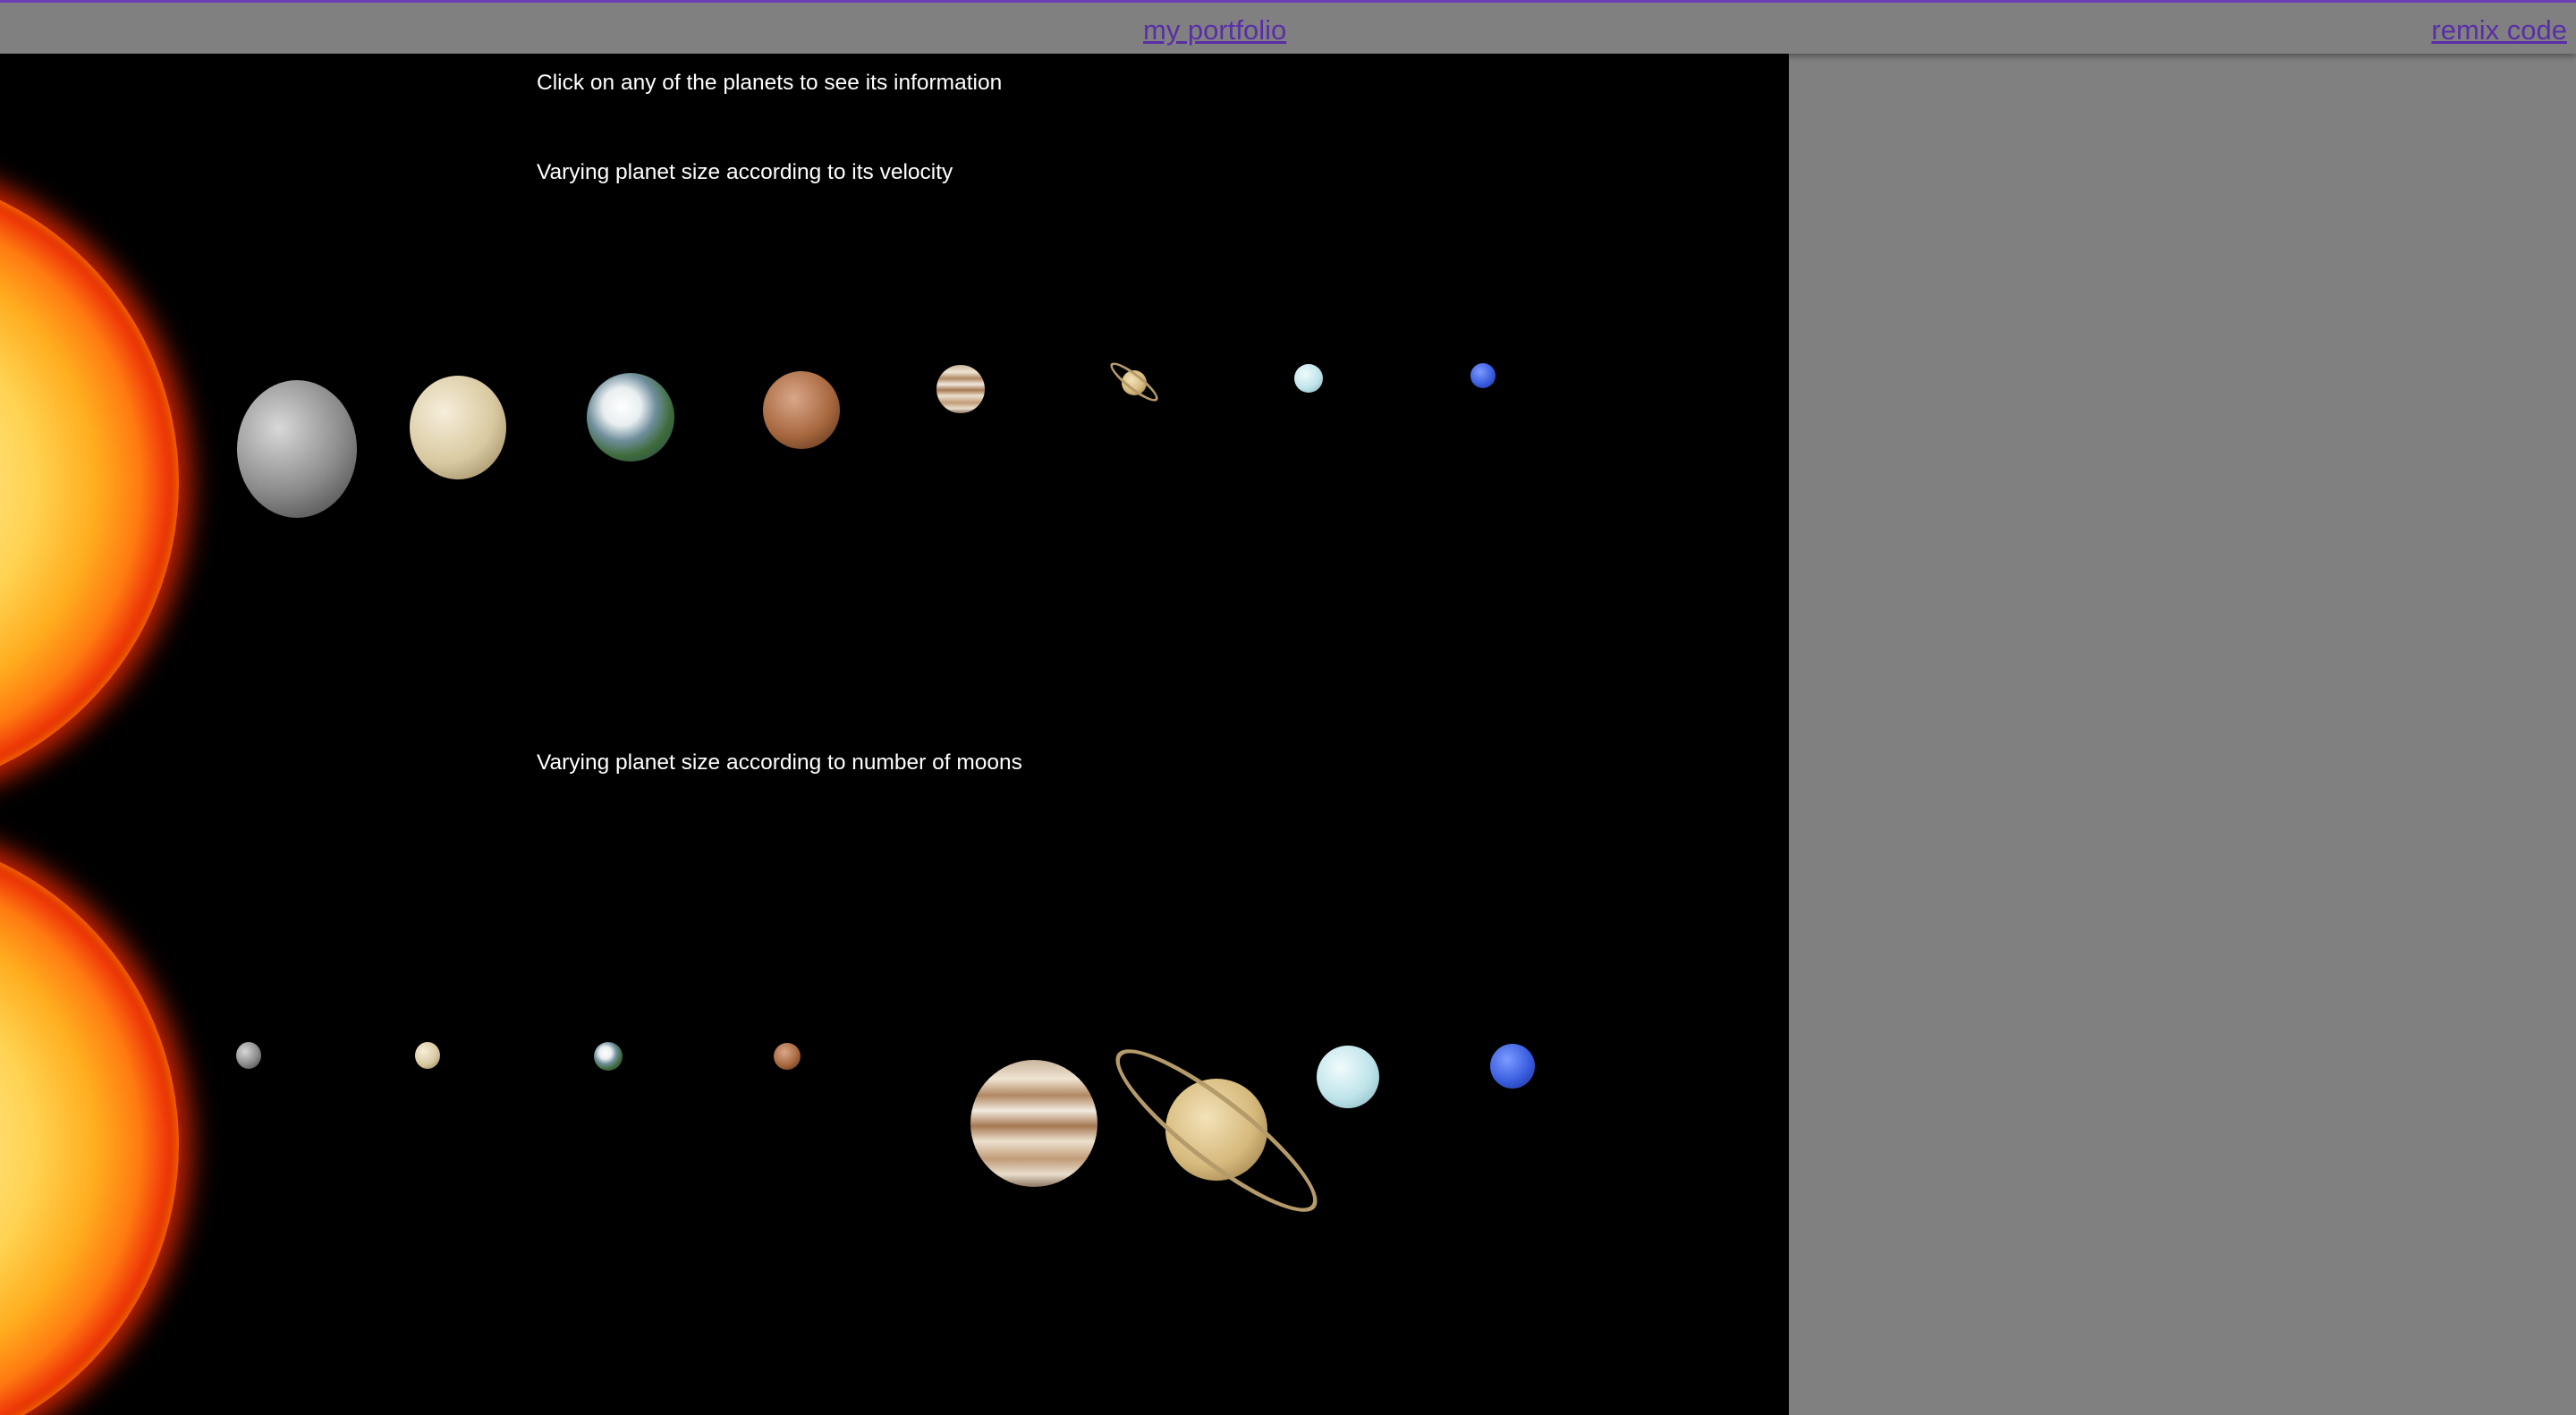 Image resolution: width=2576 pixels, height=1415 pixels. Describe the element at coordinates (89, 483) in the screenshot. I see `sun-top` at that location.